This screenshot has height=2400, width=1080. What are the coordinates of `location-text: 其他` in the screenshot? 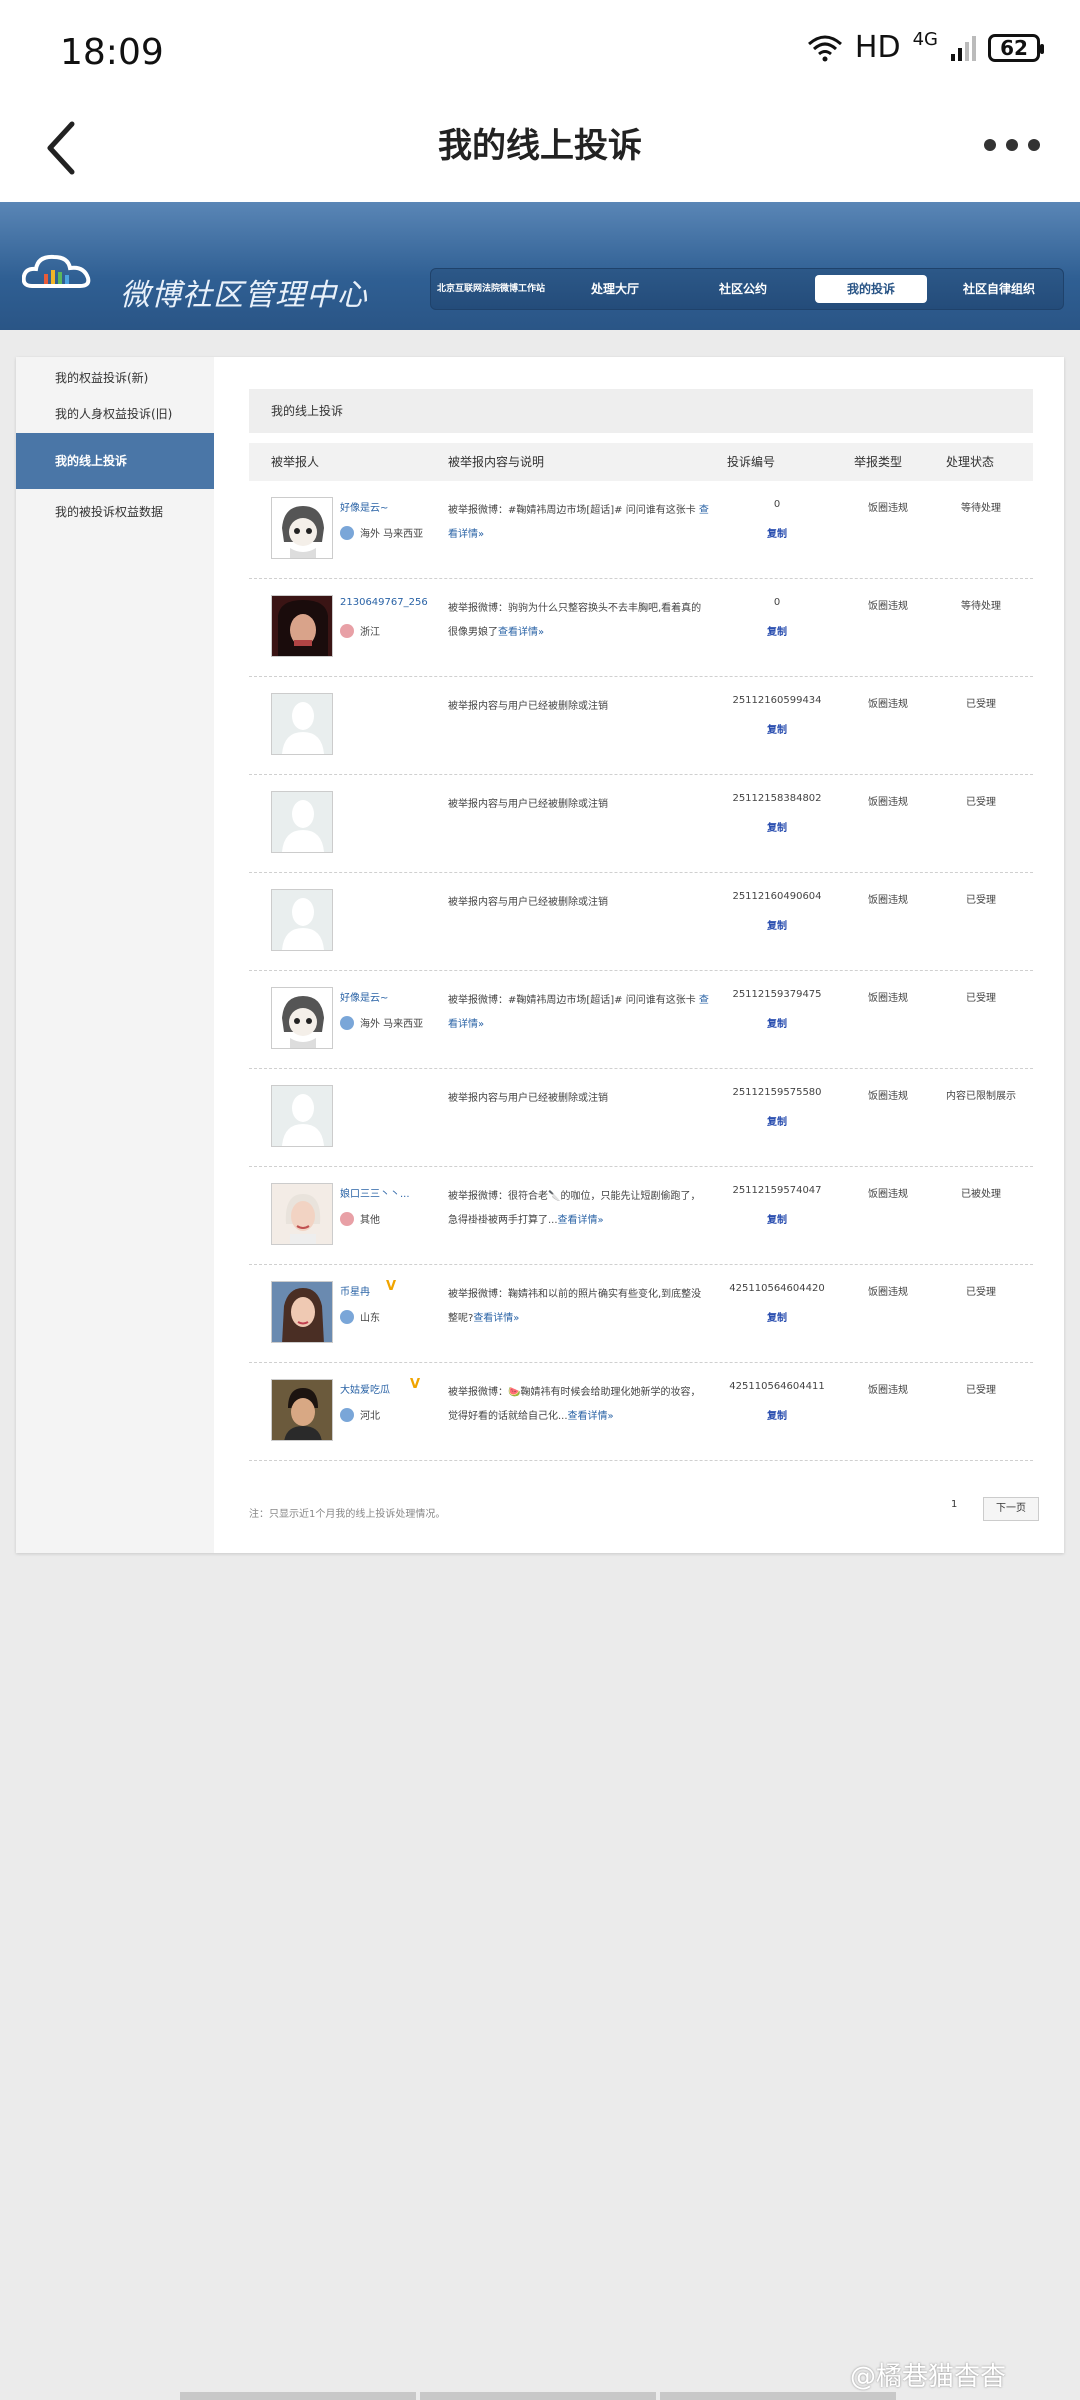 It's located at (370, 1220).